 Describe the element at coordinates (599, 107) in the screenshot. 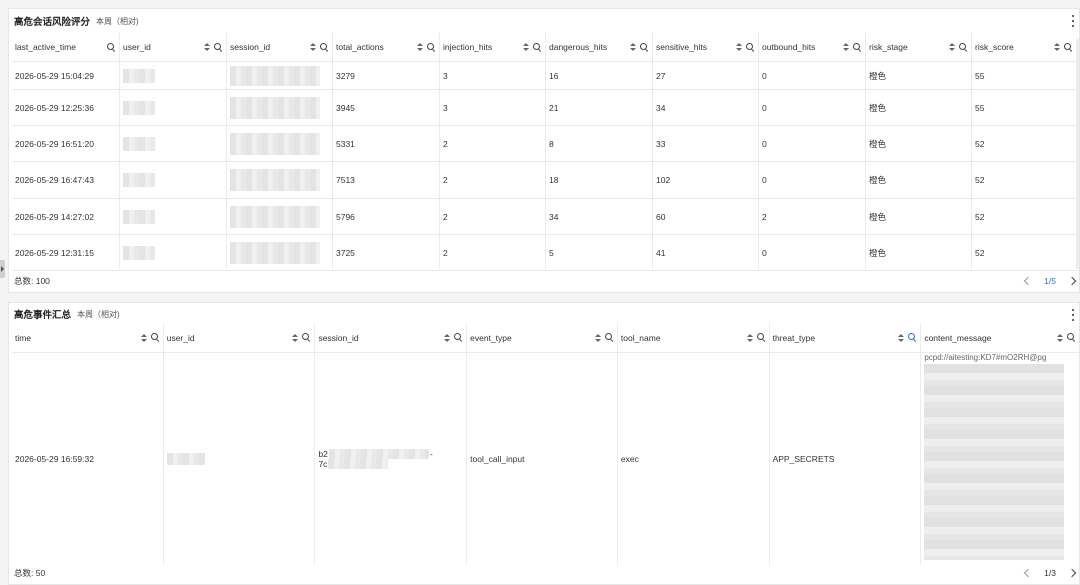

I see `cell-dangerous-hits: 21` at that location.